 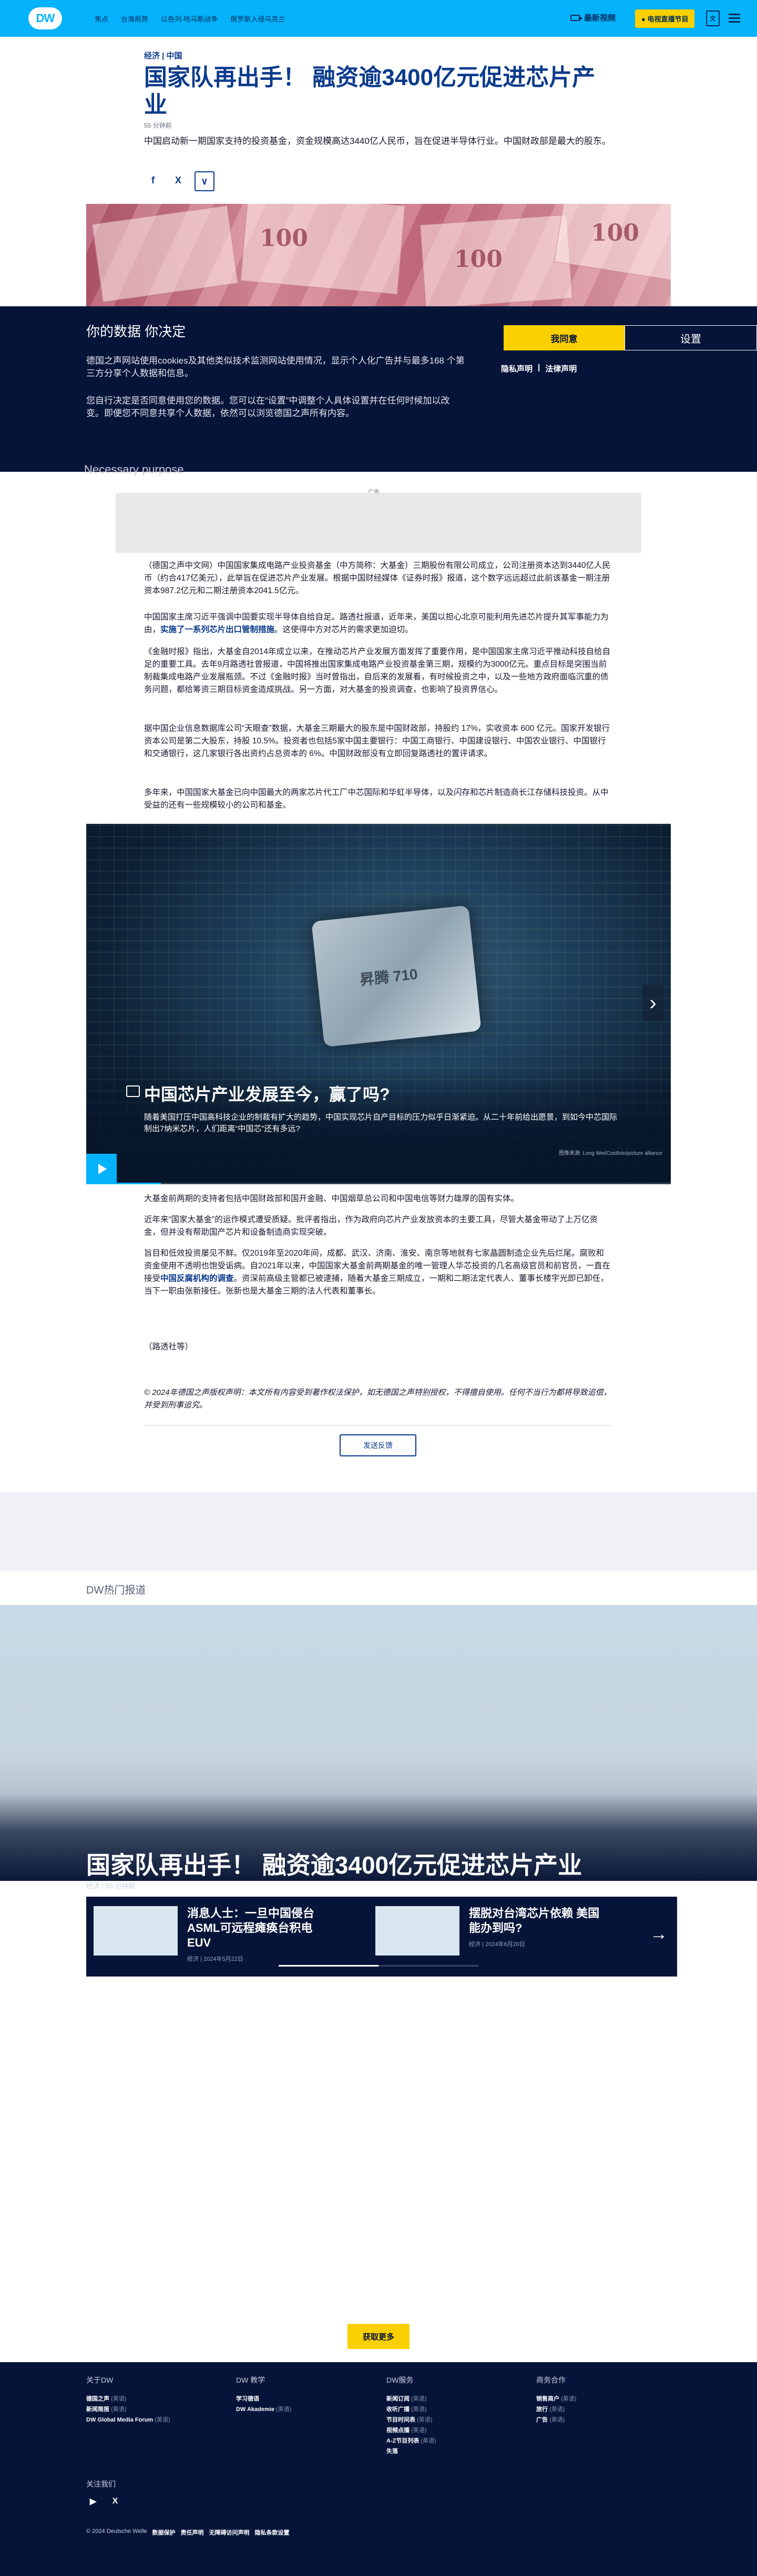 I want to click on footer-link-text: 广告, so click(x=542, y=2420).